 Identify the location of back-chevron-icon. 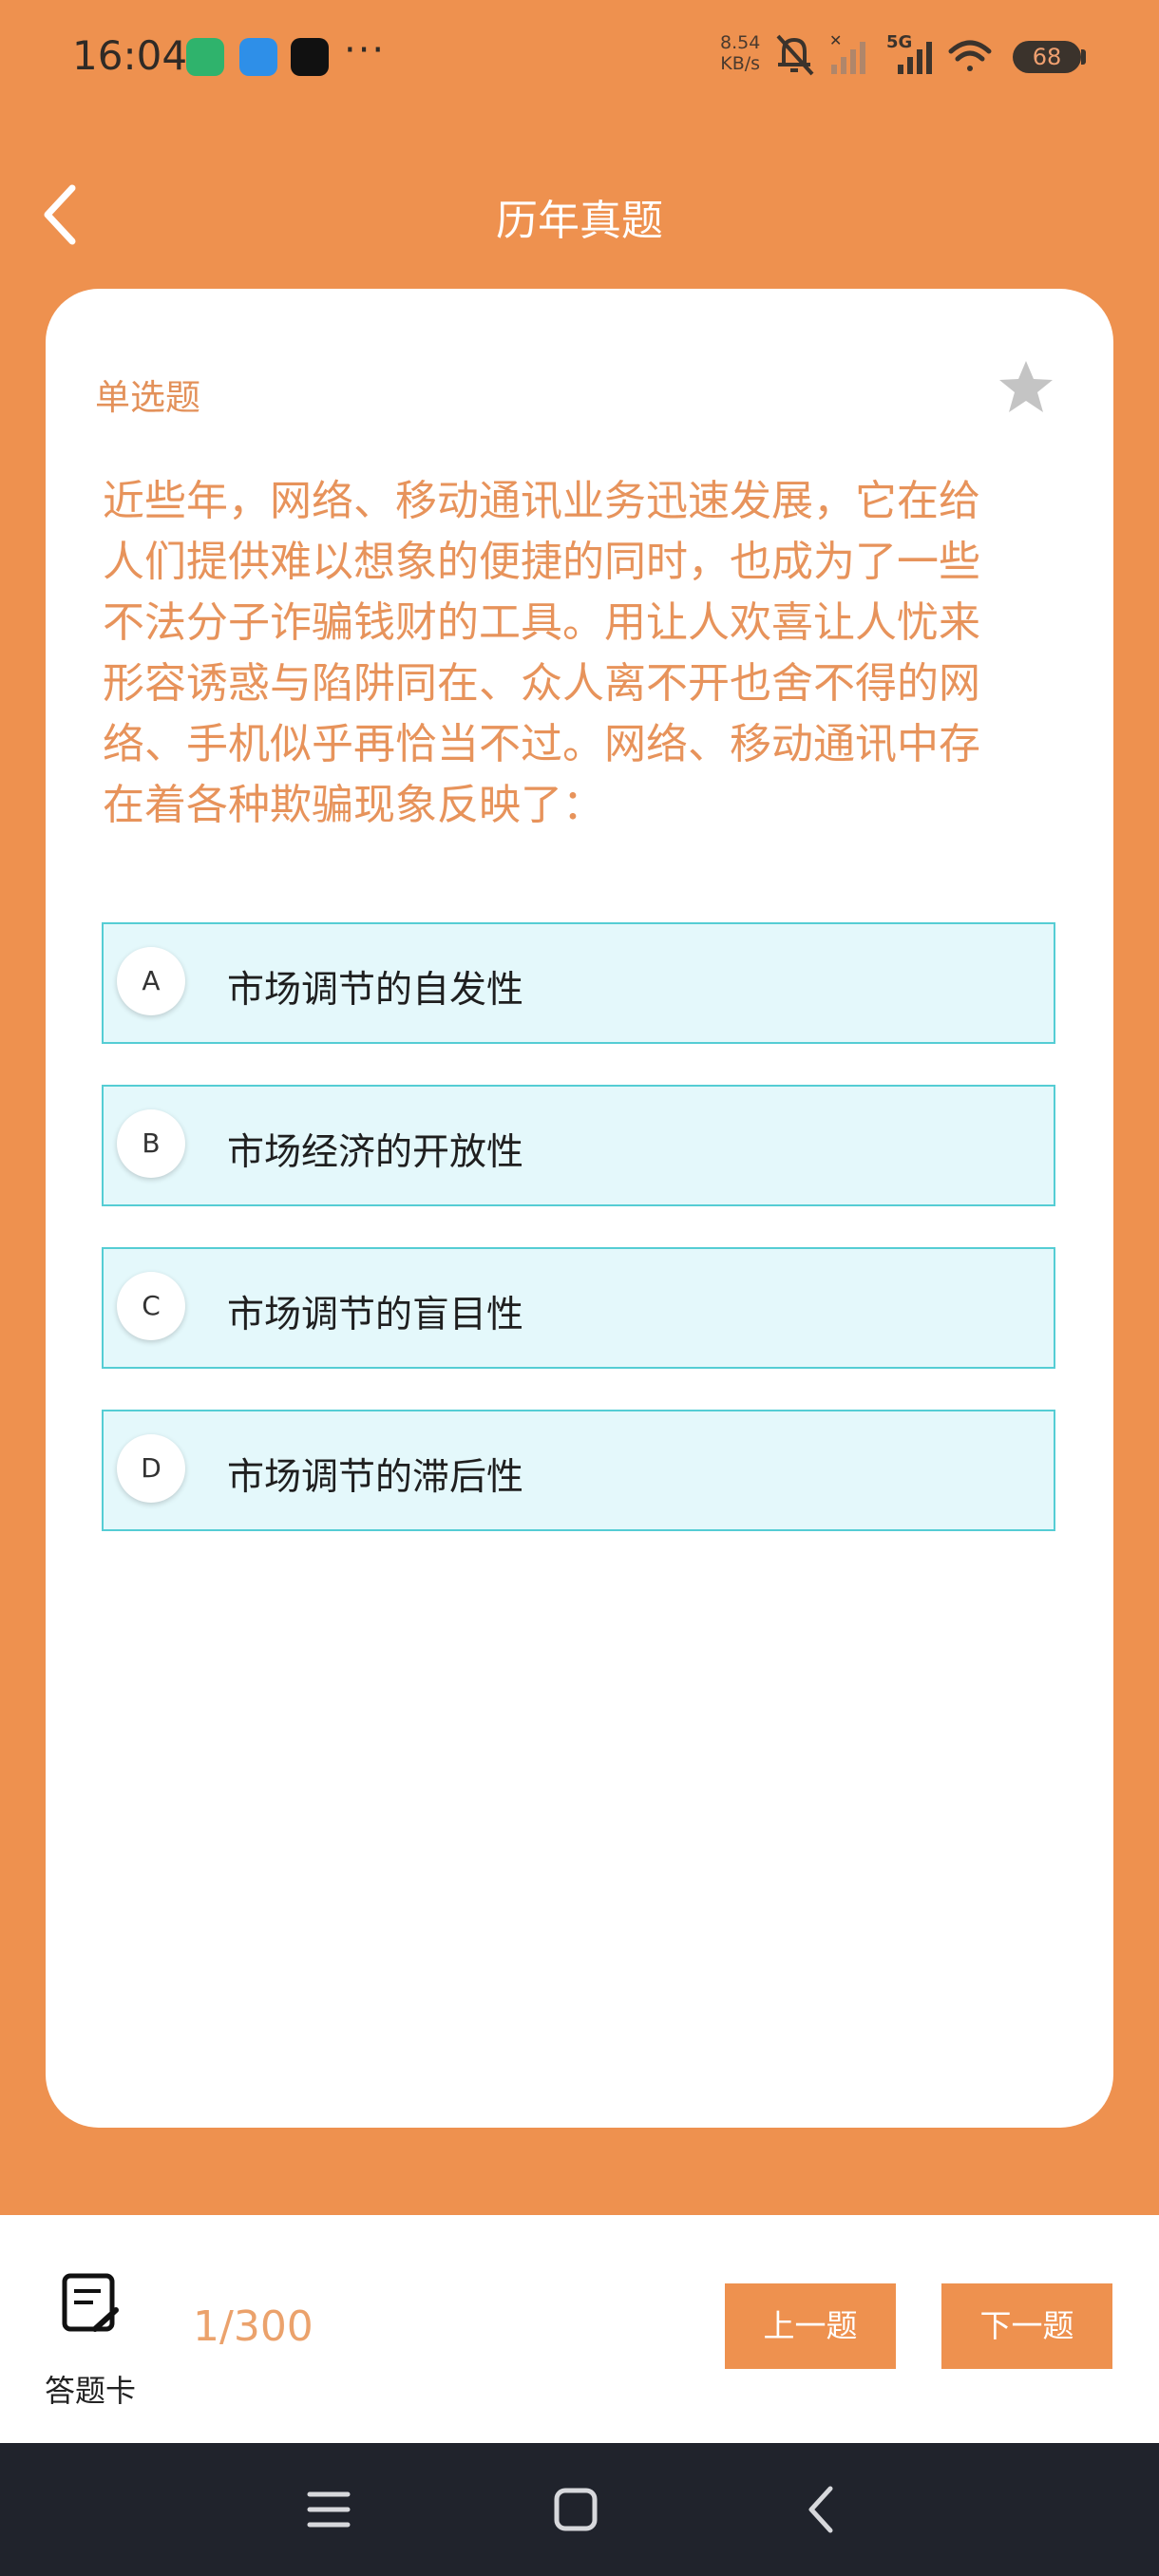
(820, 2509).